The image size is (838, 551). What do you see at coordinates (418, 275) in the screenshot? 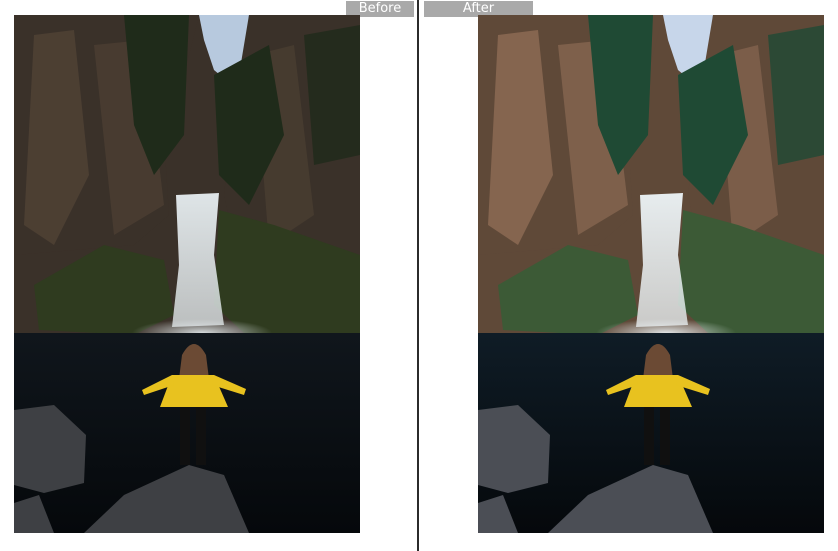
I see `split-divider` at bounding box center [418, 275].